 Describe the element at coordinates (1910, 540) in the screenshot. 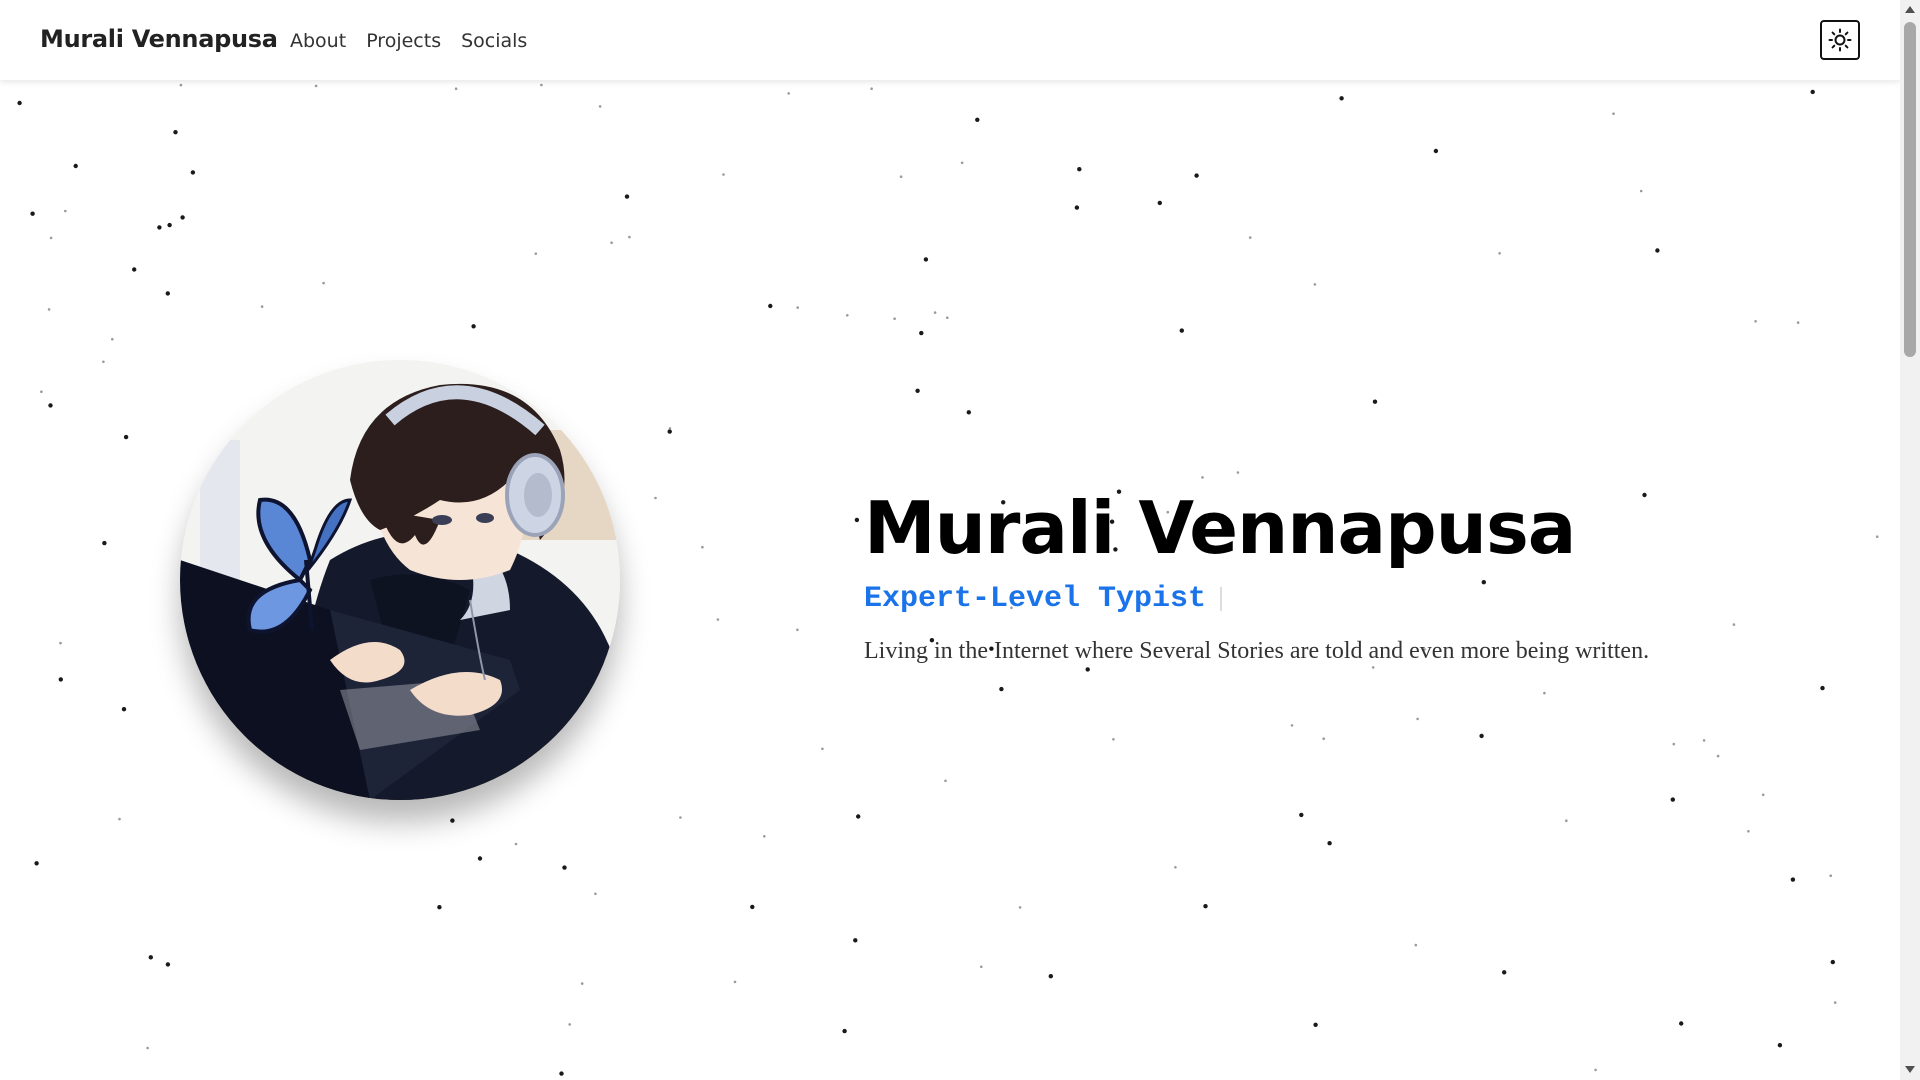

I see `page-scrollbar` at that location.